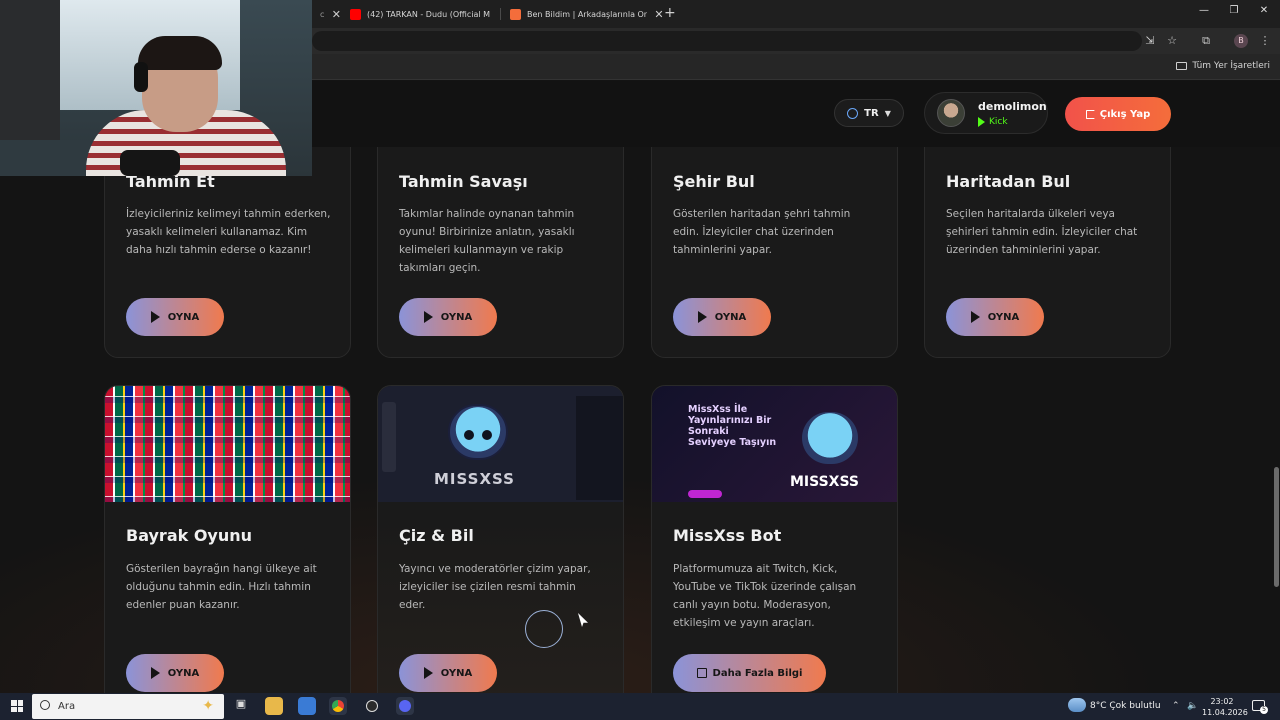 This screenshot has height=720, width=1280. Describe the element at coordinates (429, 14) in the screenshot. I see `tab-title: (42) TARKAN - Dudu (Official M` at that location.